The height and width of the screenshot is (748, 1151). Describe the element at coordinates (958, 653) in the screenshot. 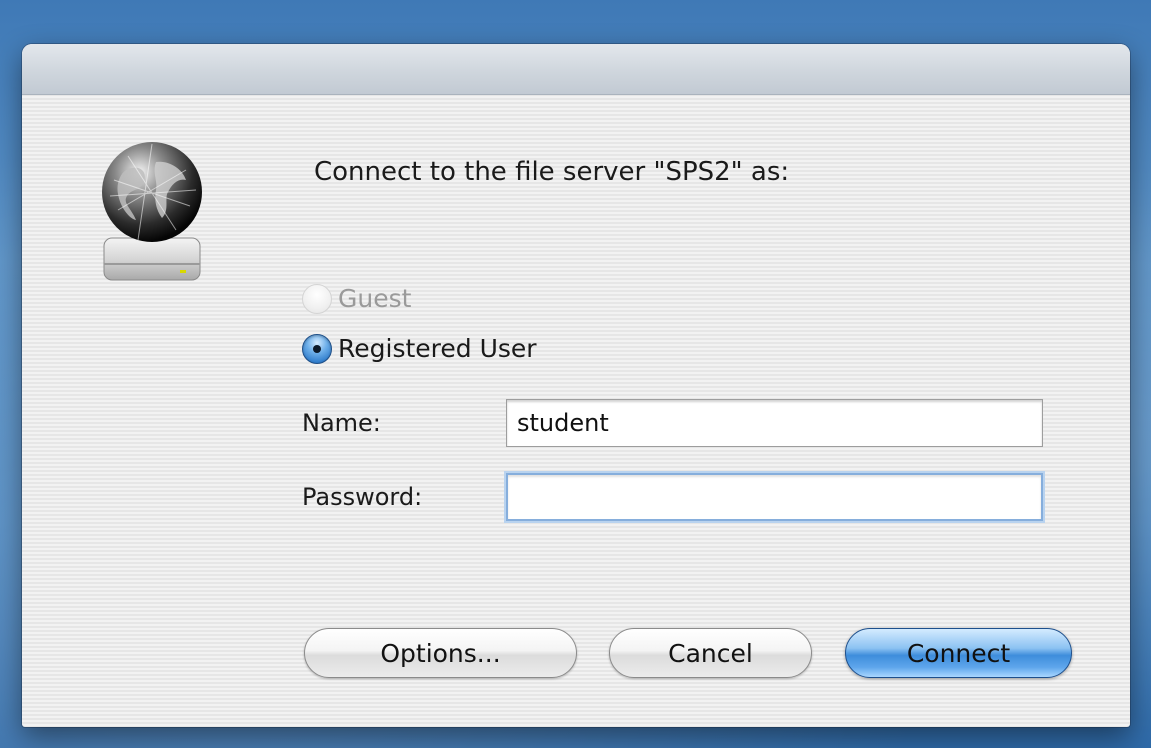

I see `connect-button: Connect` at that location.